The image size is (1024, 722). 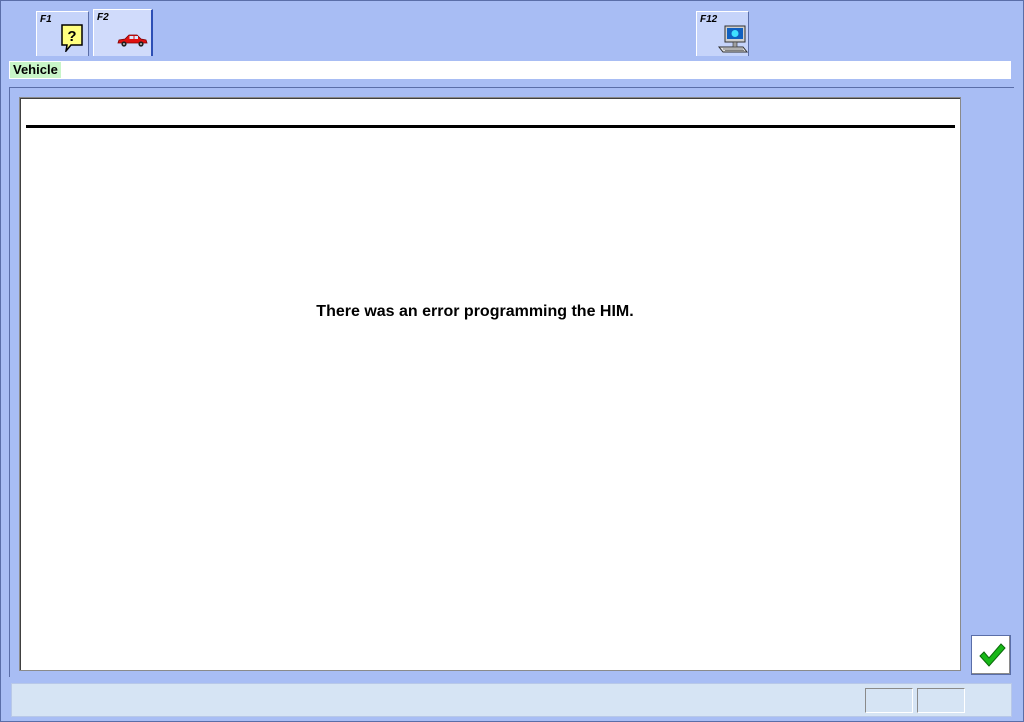 What do you see at coordinates (511, 700) in the screenshot?
I see `status-bar` at bounding box center [511, 700].